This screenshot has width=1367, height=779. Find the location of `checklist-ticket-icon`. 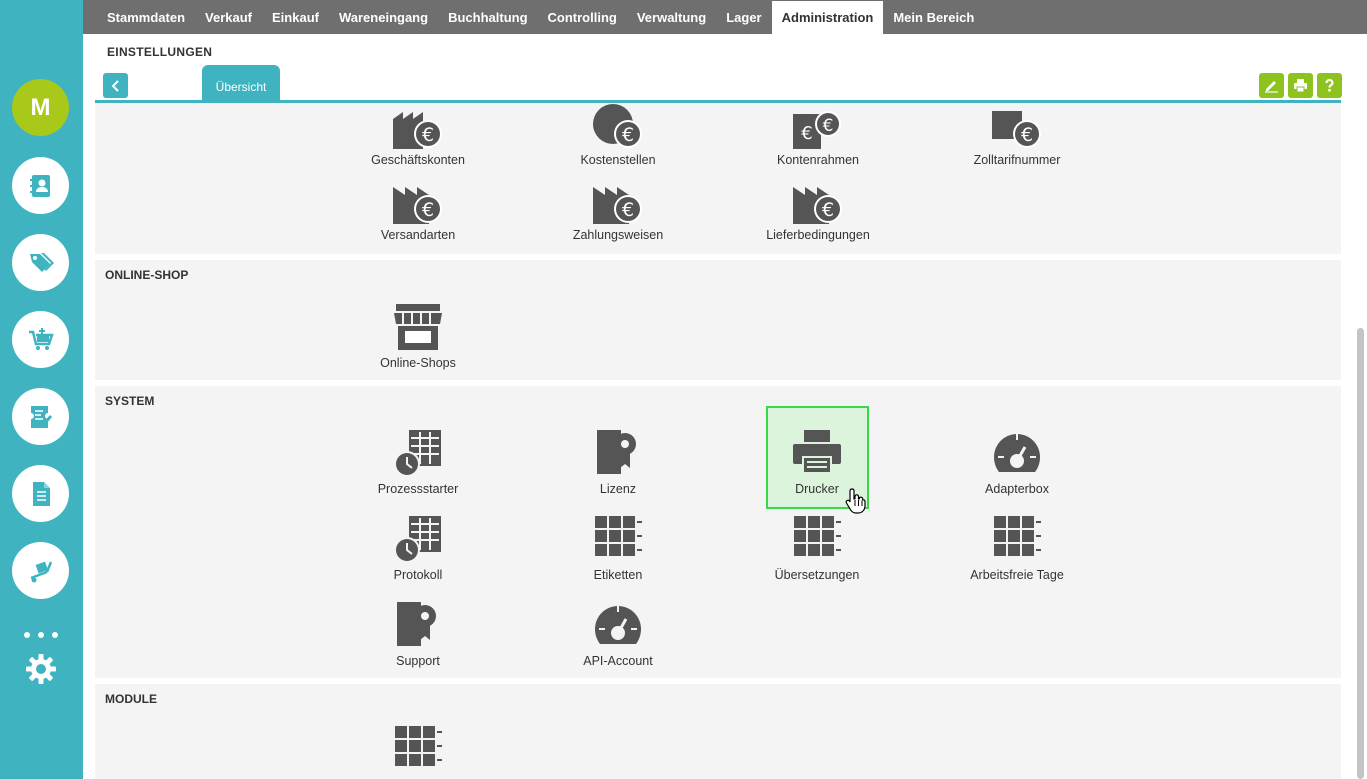

checklist-ticket-icon is located at coordinates (41, 416).